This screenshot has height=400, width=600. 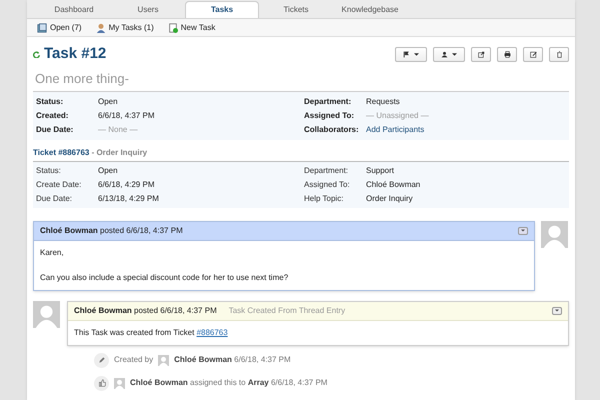 I want to click on task-title: Task #12, so click(x=75, y=54).